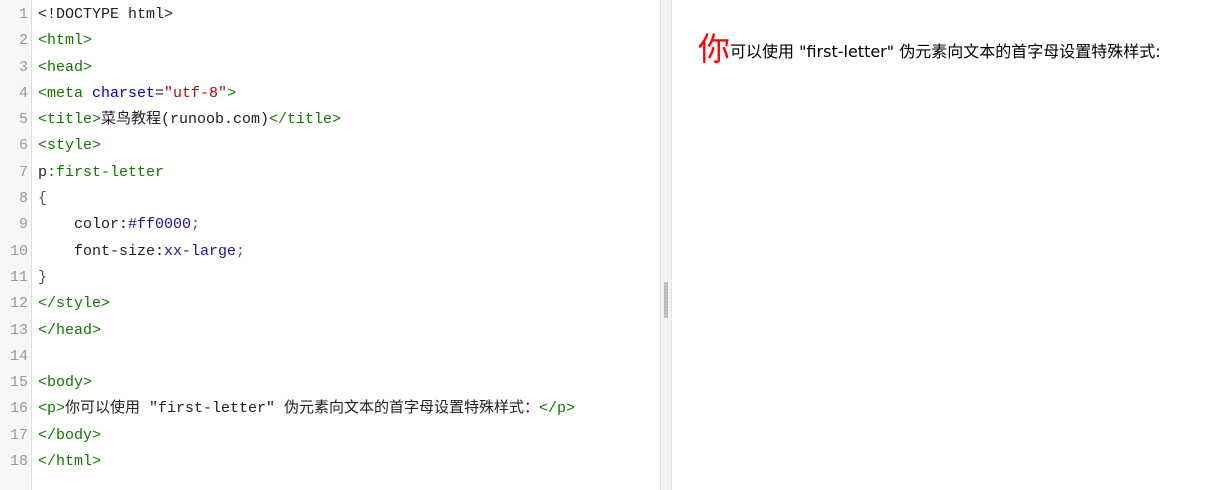 The image size is (1218, 490). Describe the element at coordinates (305, 120) in the screenshot. I see `tag-token: </title>` at that location.